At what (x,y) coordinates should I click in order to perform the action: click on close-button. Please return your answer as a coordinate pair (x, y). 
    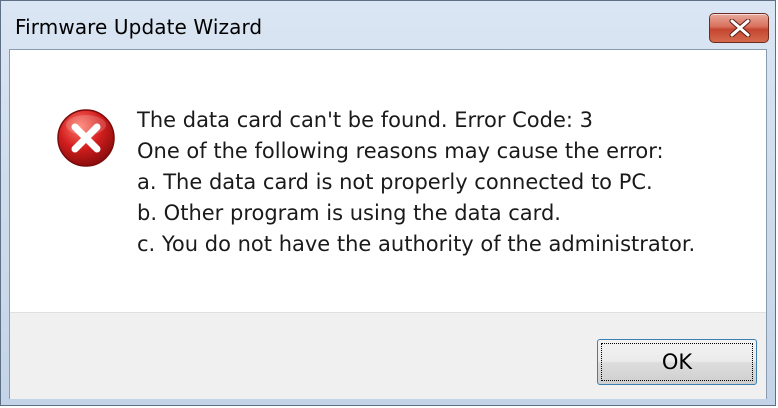
    Looking at the image, I should click on (739, 28).